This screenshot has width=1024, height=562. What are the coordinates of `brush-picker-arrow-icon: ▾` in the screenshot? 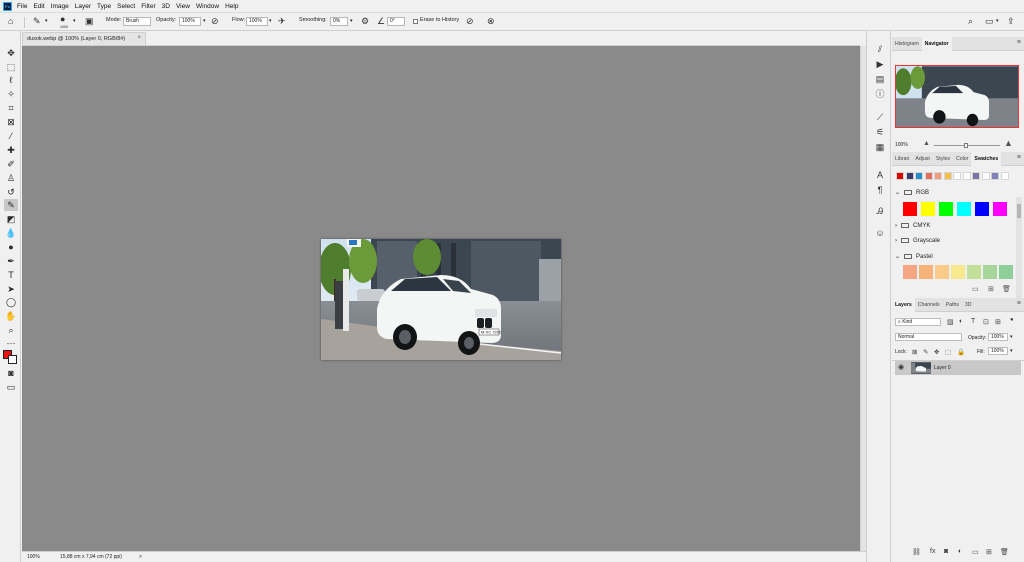 It's located at (74, 21).